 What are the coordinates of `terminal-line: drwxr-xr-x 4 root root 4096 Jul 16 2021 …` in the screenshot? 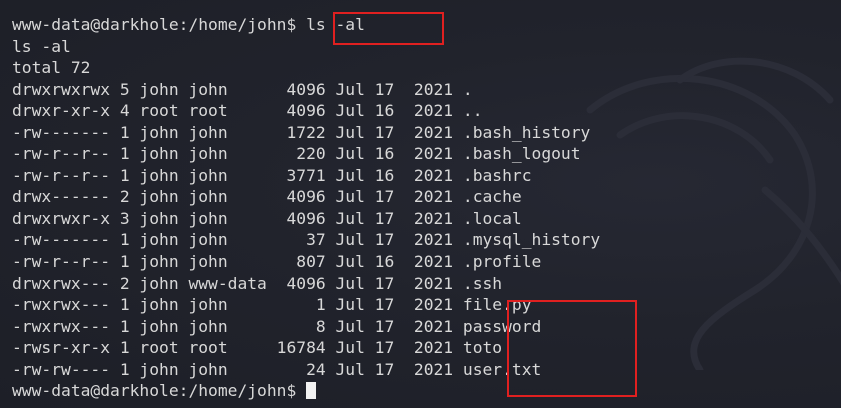 It's located at (247, 111).